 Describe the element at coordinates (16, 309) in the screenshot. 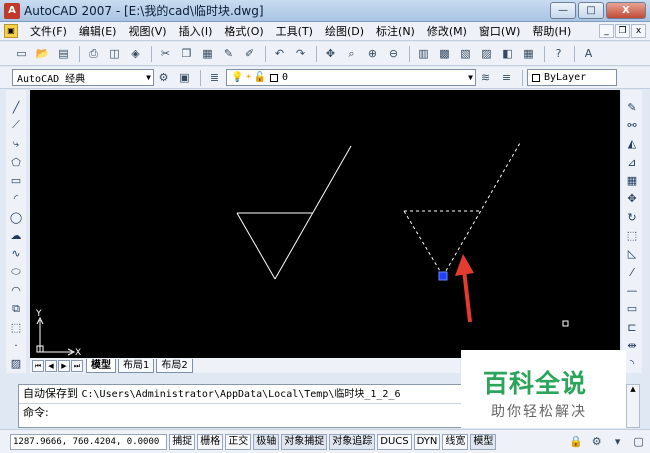

I see `insert-block-icon: ⧉` at that location.